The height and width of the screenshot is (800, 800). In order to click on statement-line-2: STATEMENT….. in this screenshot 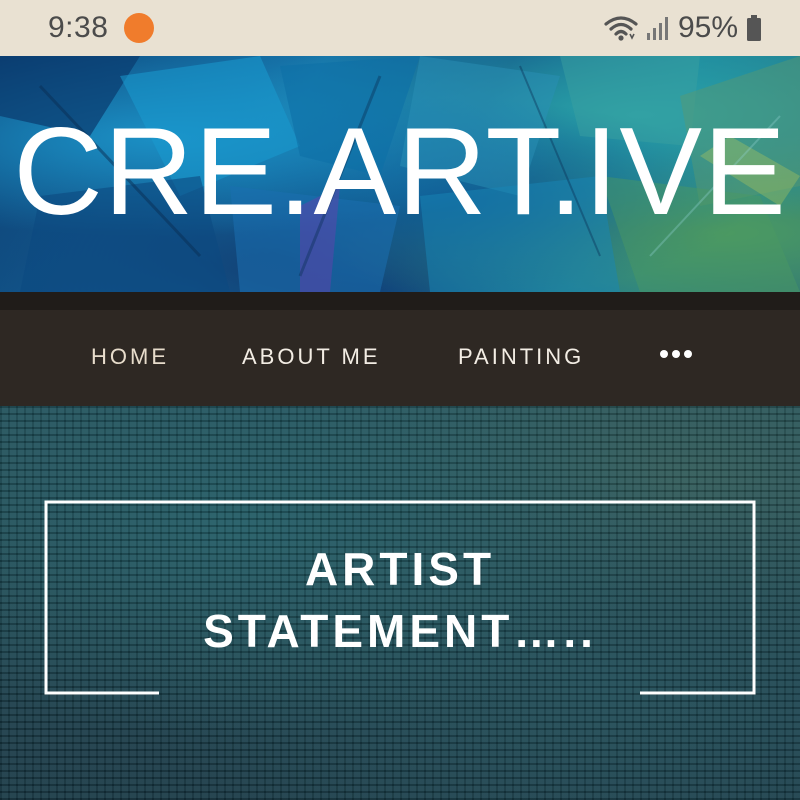, I will do `click(400, 631)`.